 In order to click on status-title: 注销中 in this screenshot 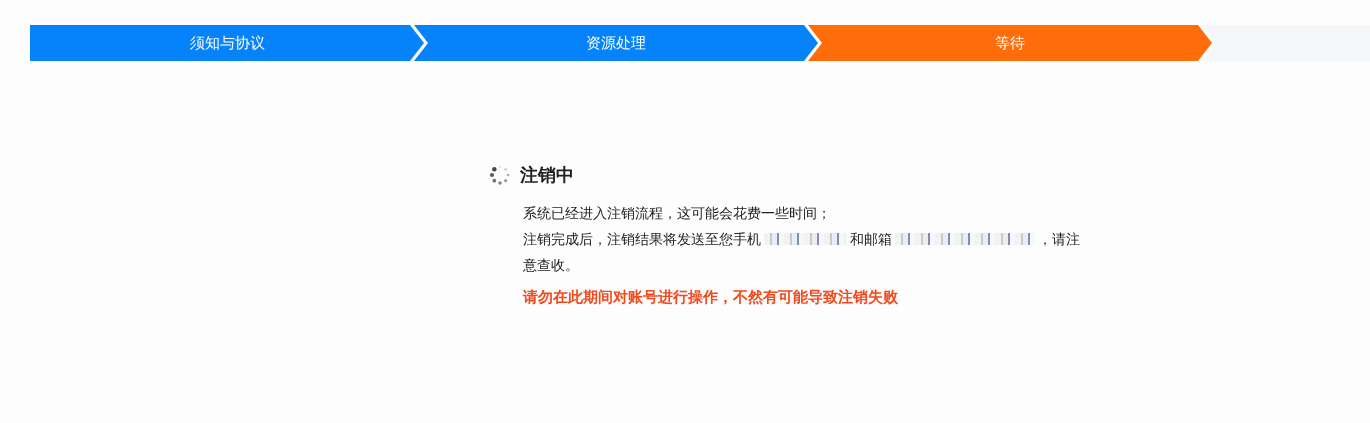, I will do `click(547, 175)`.